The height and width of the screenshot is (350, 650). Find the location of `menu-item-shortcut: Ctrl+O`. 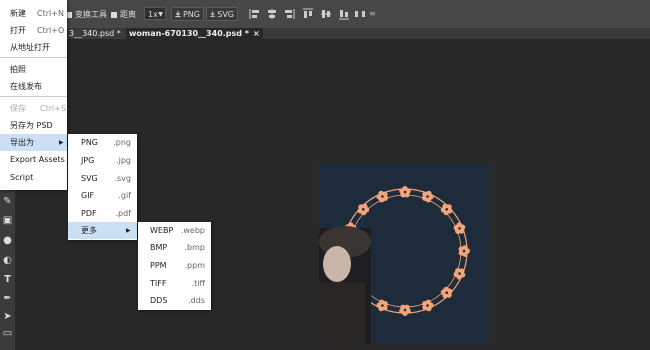

menu-item-shortcut: Ctrl+O is located at coordinates (51, 30).